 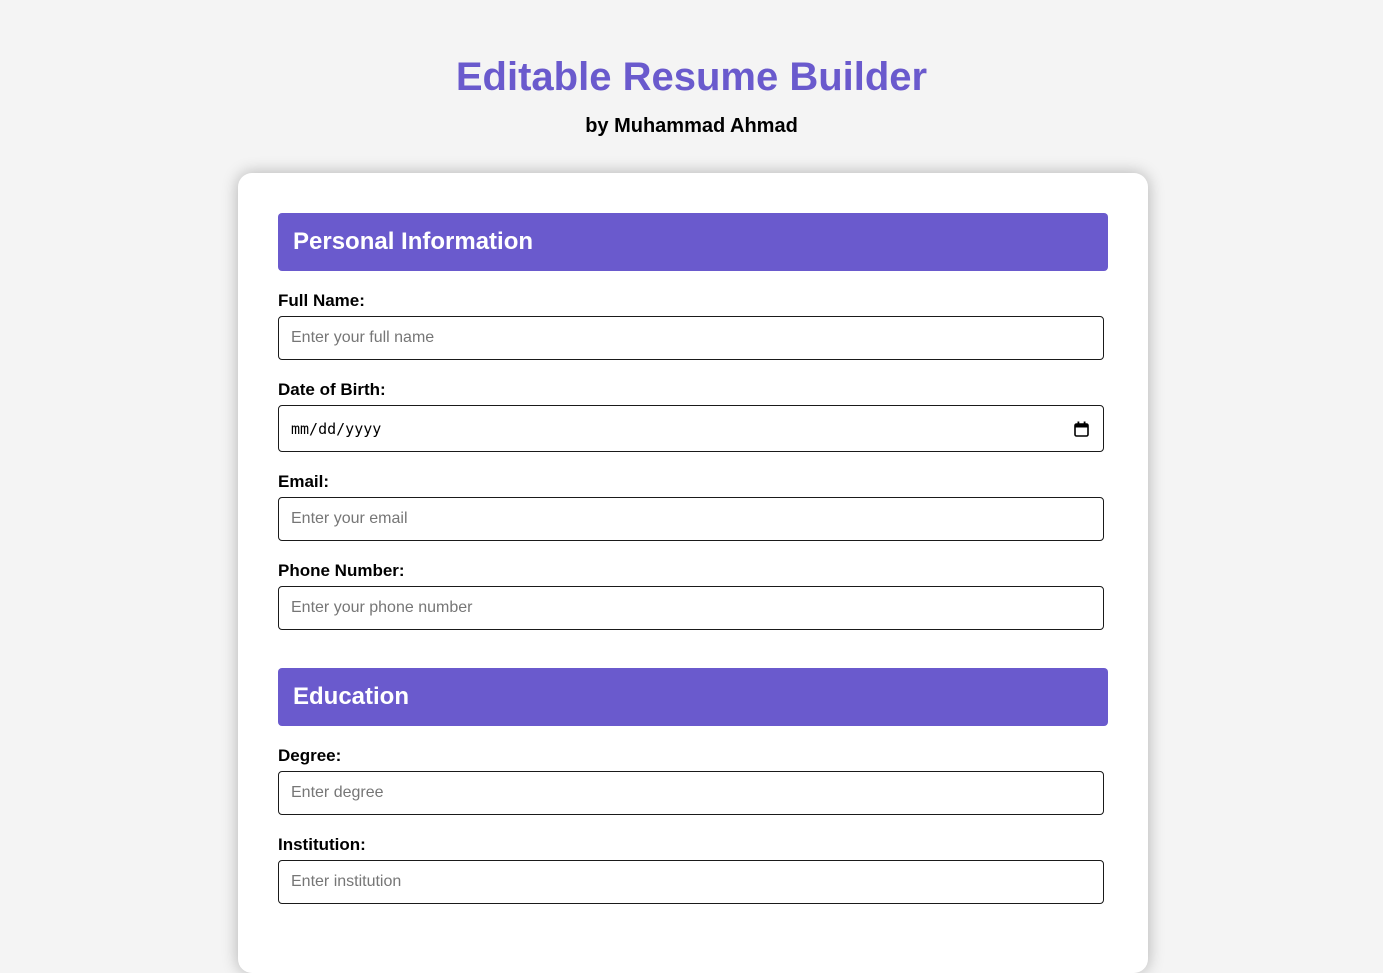 What do you see at coordinates (691, 608) in the screenshot?
I see `phone-number-input` at bounding box center [691, 608].